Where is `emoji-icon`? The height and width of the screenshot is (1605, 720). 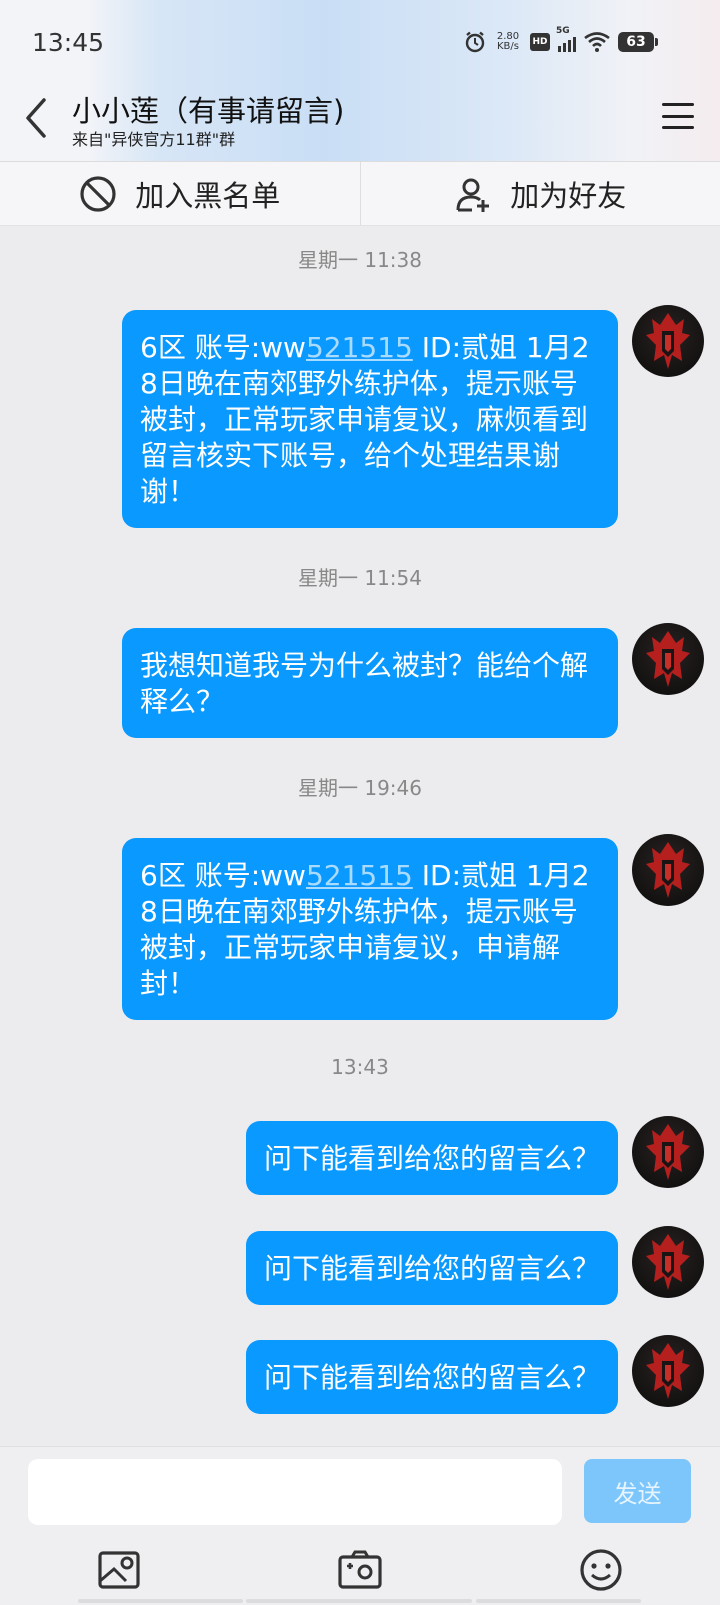 emoji-icon is located at coordinates (601, 1570).